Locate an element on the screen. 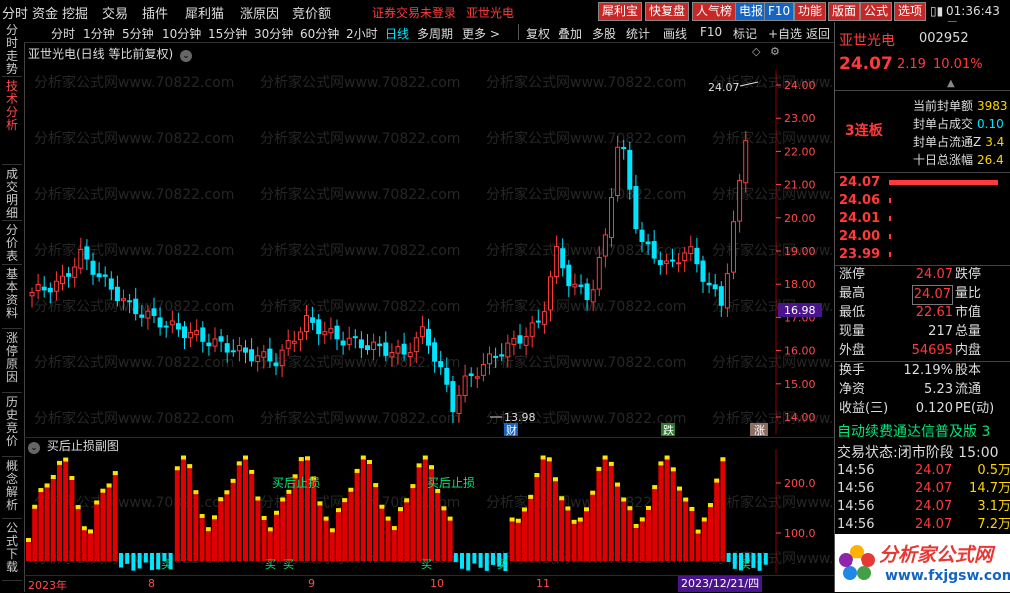 The height and width of the screenshot is (593, 1010). biaoji-button: 标记 is located at coordinates (745, 33).